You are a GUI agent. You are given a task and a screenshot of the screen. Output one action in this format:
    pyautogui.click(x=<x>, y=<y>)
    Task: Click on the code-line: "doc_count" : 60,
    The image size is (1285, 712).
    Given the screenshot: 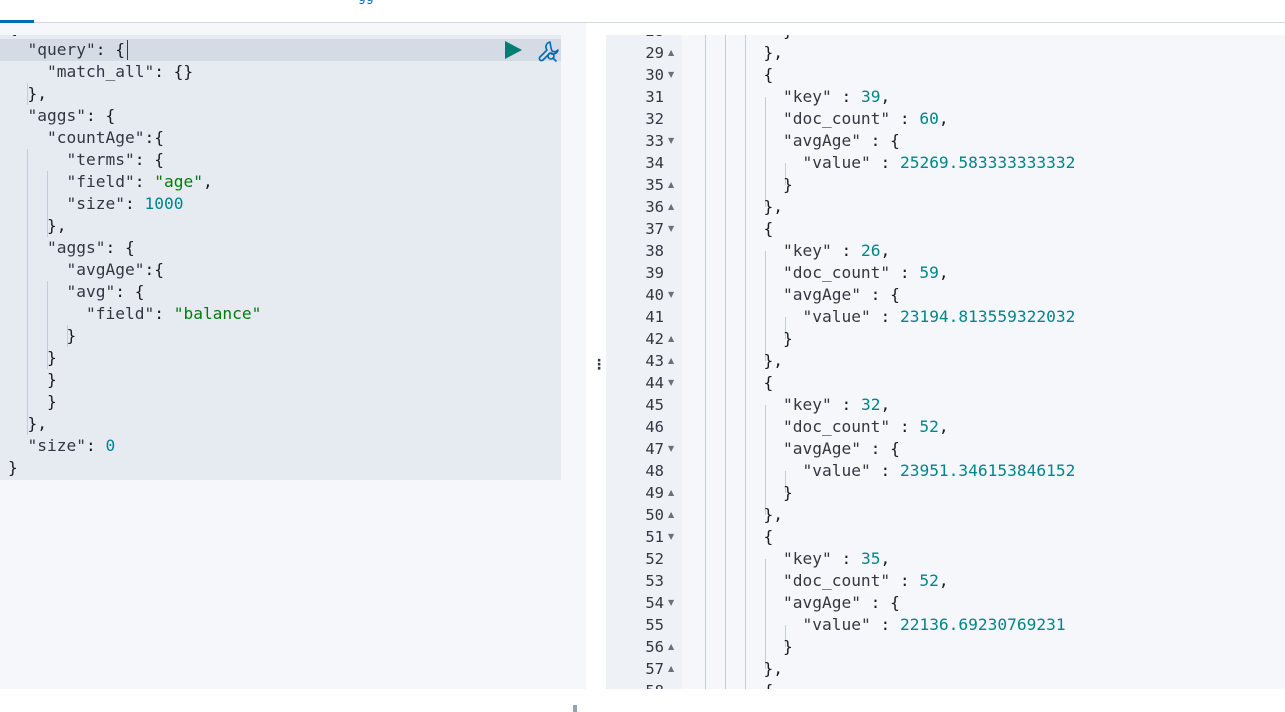 What is the action you would take?
    pyautogui.click(x=827, y=119)
    